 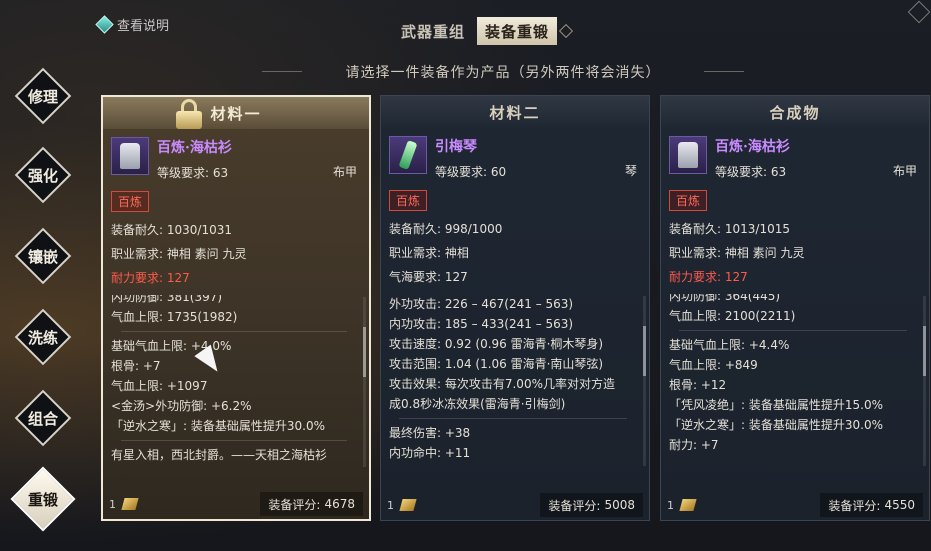 I want to click on side-item-label: 强化, so click(x=42, y=175).